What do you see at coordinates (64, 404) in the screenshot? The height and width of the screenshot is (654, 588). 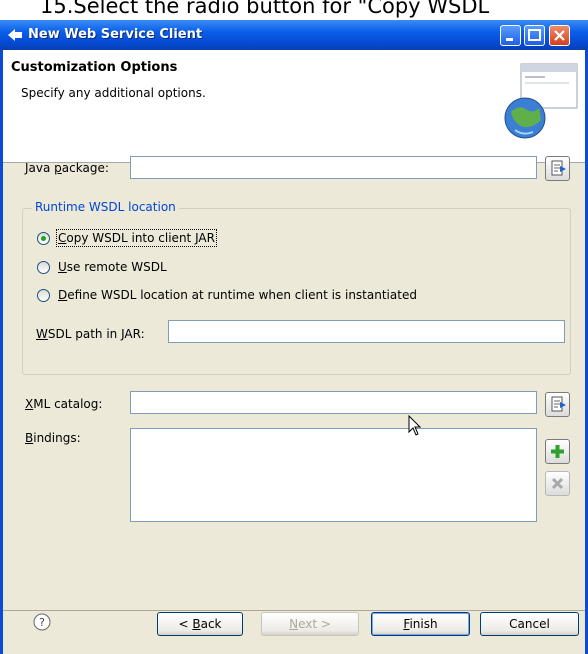 I see `xml-catalog-label: XML catalog:` at bounding box center [64, 404].